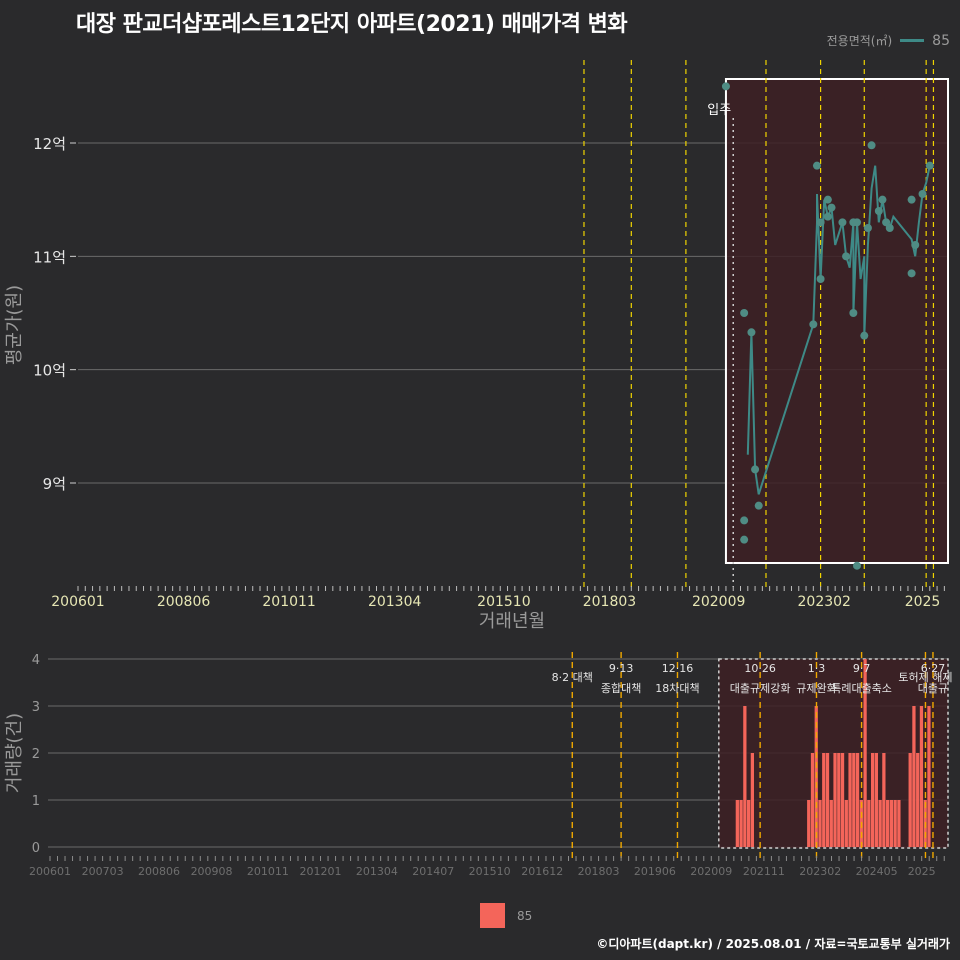  Describe the element at coordinates (184, 602) in the screenshot. I see `x-tick-label: 200806` at that location.